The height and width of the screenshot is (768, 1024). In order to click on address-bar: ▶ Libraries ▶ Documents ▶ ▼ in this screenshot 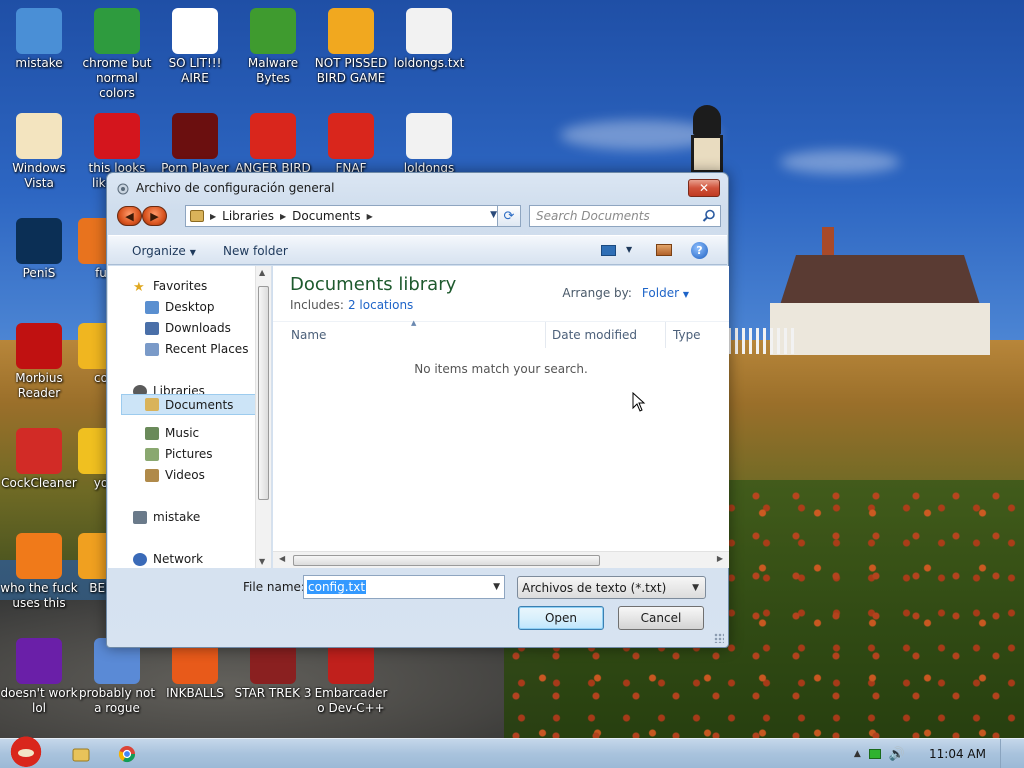, I will do `click(343, 216)`.